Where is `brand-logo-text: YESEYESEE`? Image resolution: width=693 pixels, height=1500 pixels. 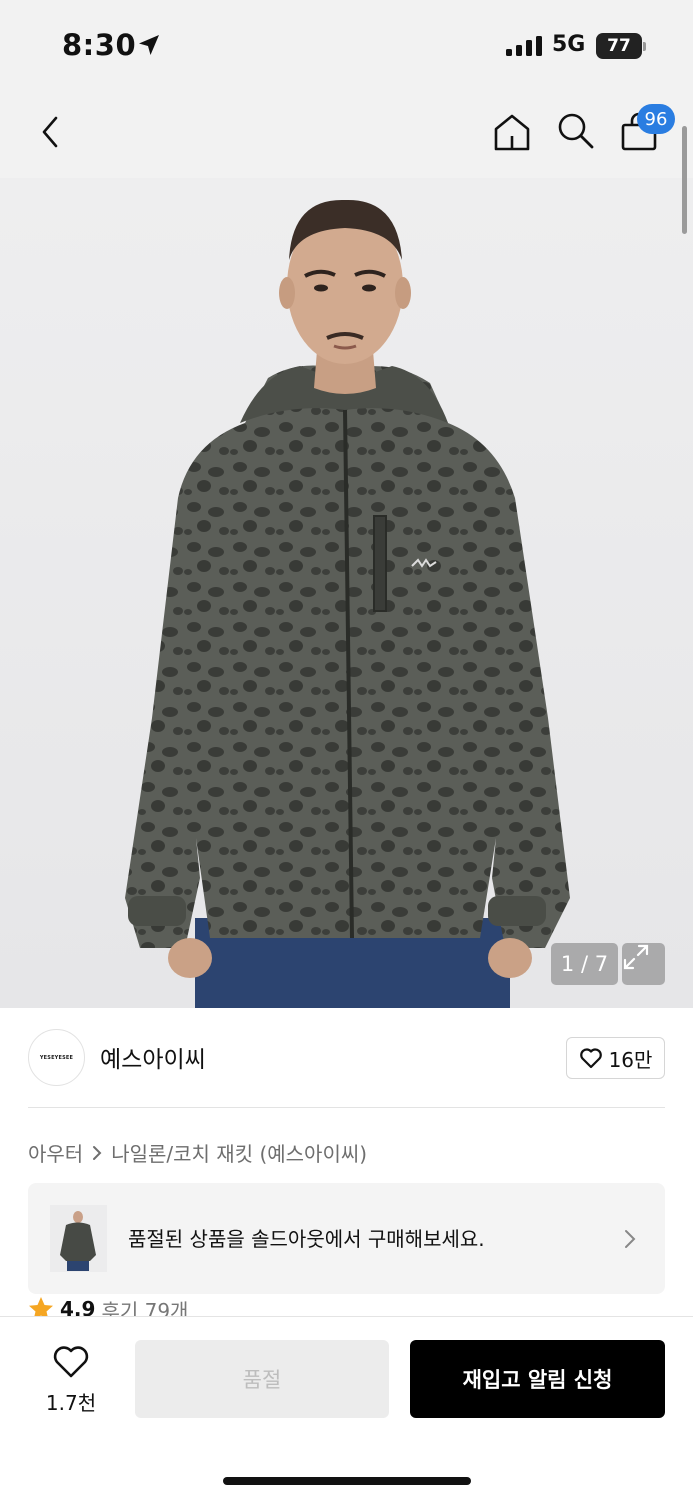 brand-logo-text: YESEYESEE is located at coordinates (56, 1057).